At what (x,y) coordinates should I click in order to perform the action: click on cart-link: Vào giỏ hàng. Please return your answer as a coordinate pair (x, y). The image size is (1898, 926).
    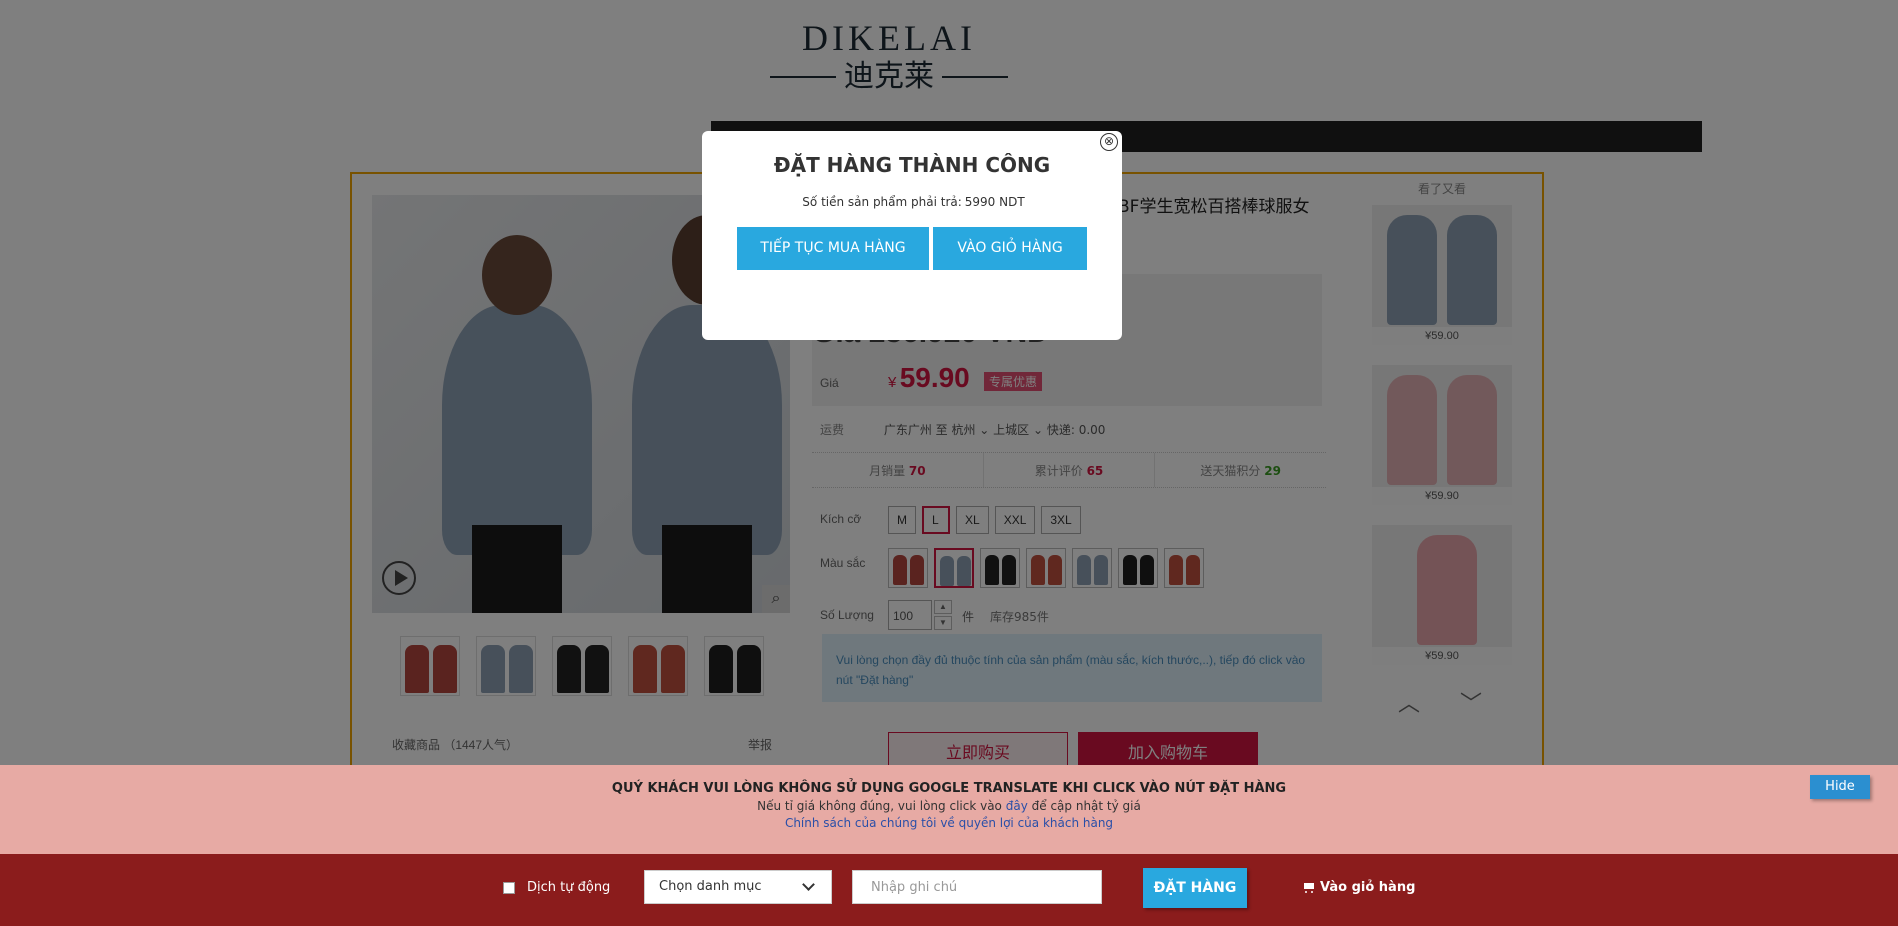
    Looking at the image, I should click on (1358, 887).